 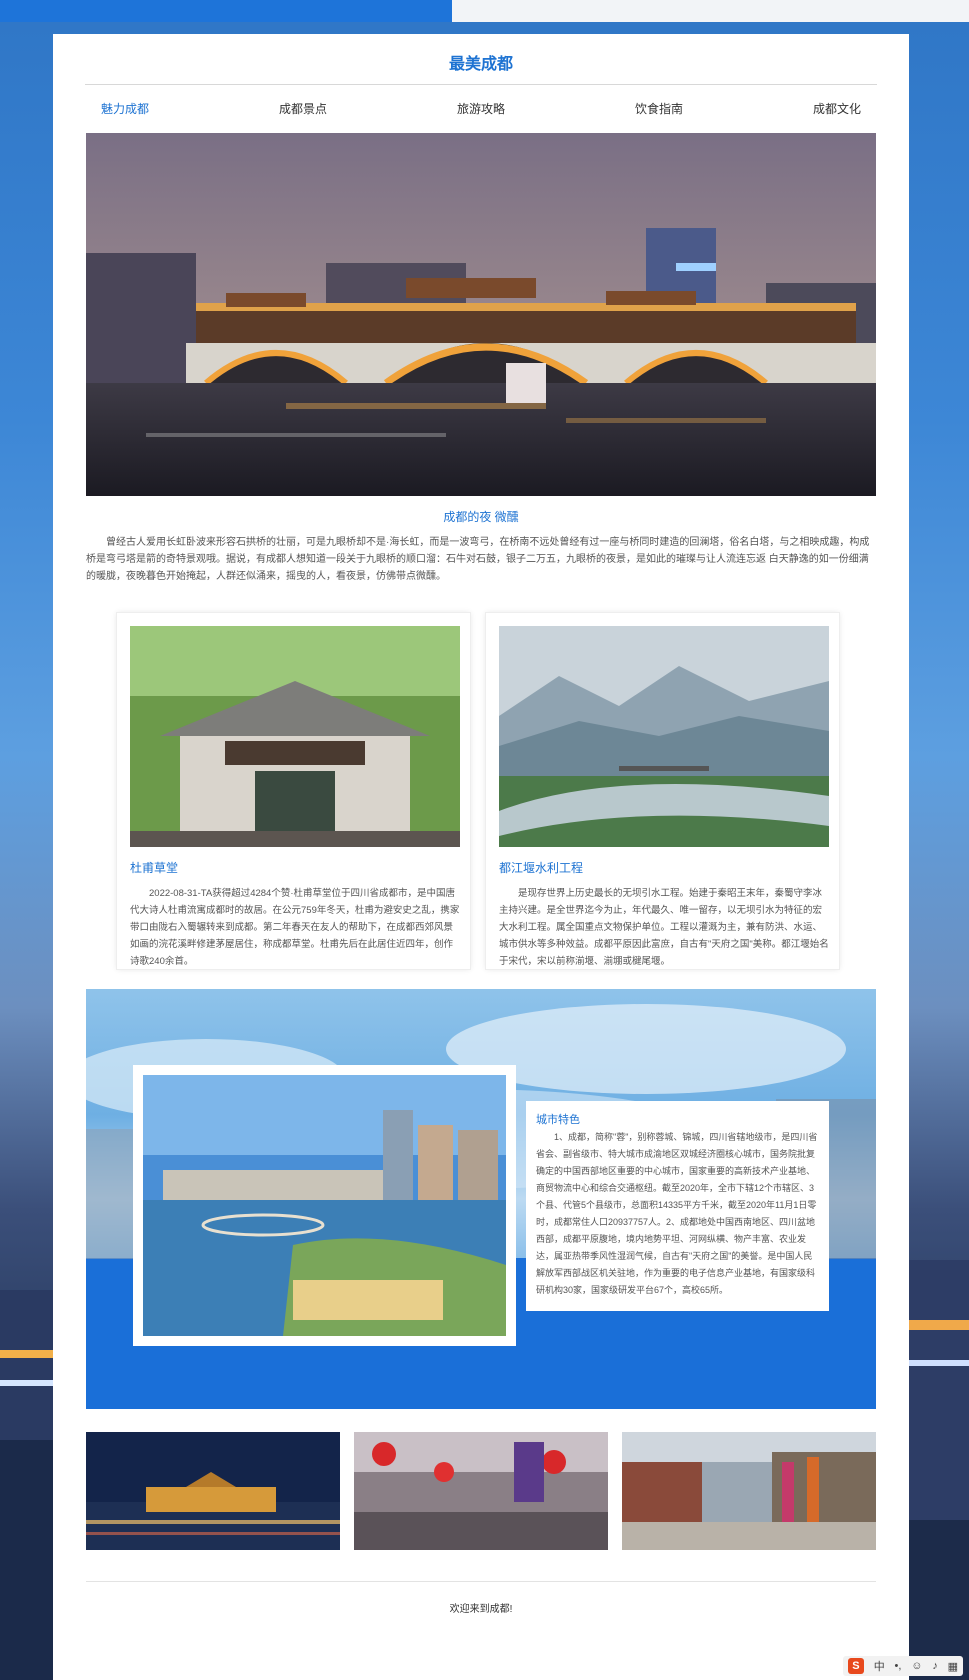 What do you see at coordinates (916, 1666) in the screenshot?
I see `ime-emoji-icon: ☺` at bounding box center [916, 1666].